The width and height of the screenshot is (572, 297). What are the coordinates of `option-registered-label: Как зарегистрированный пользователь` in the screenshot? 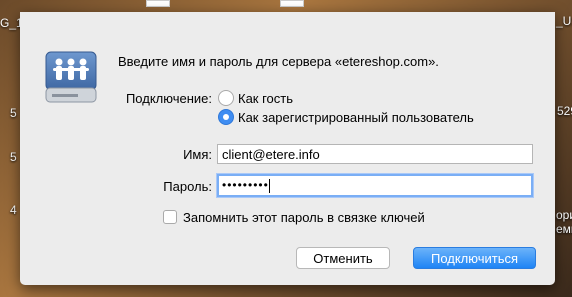 It's located at (356, 117).